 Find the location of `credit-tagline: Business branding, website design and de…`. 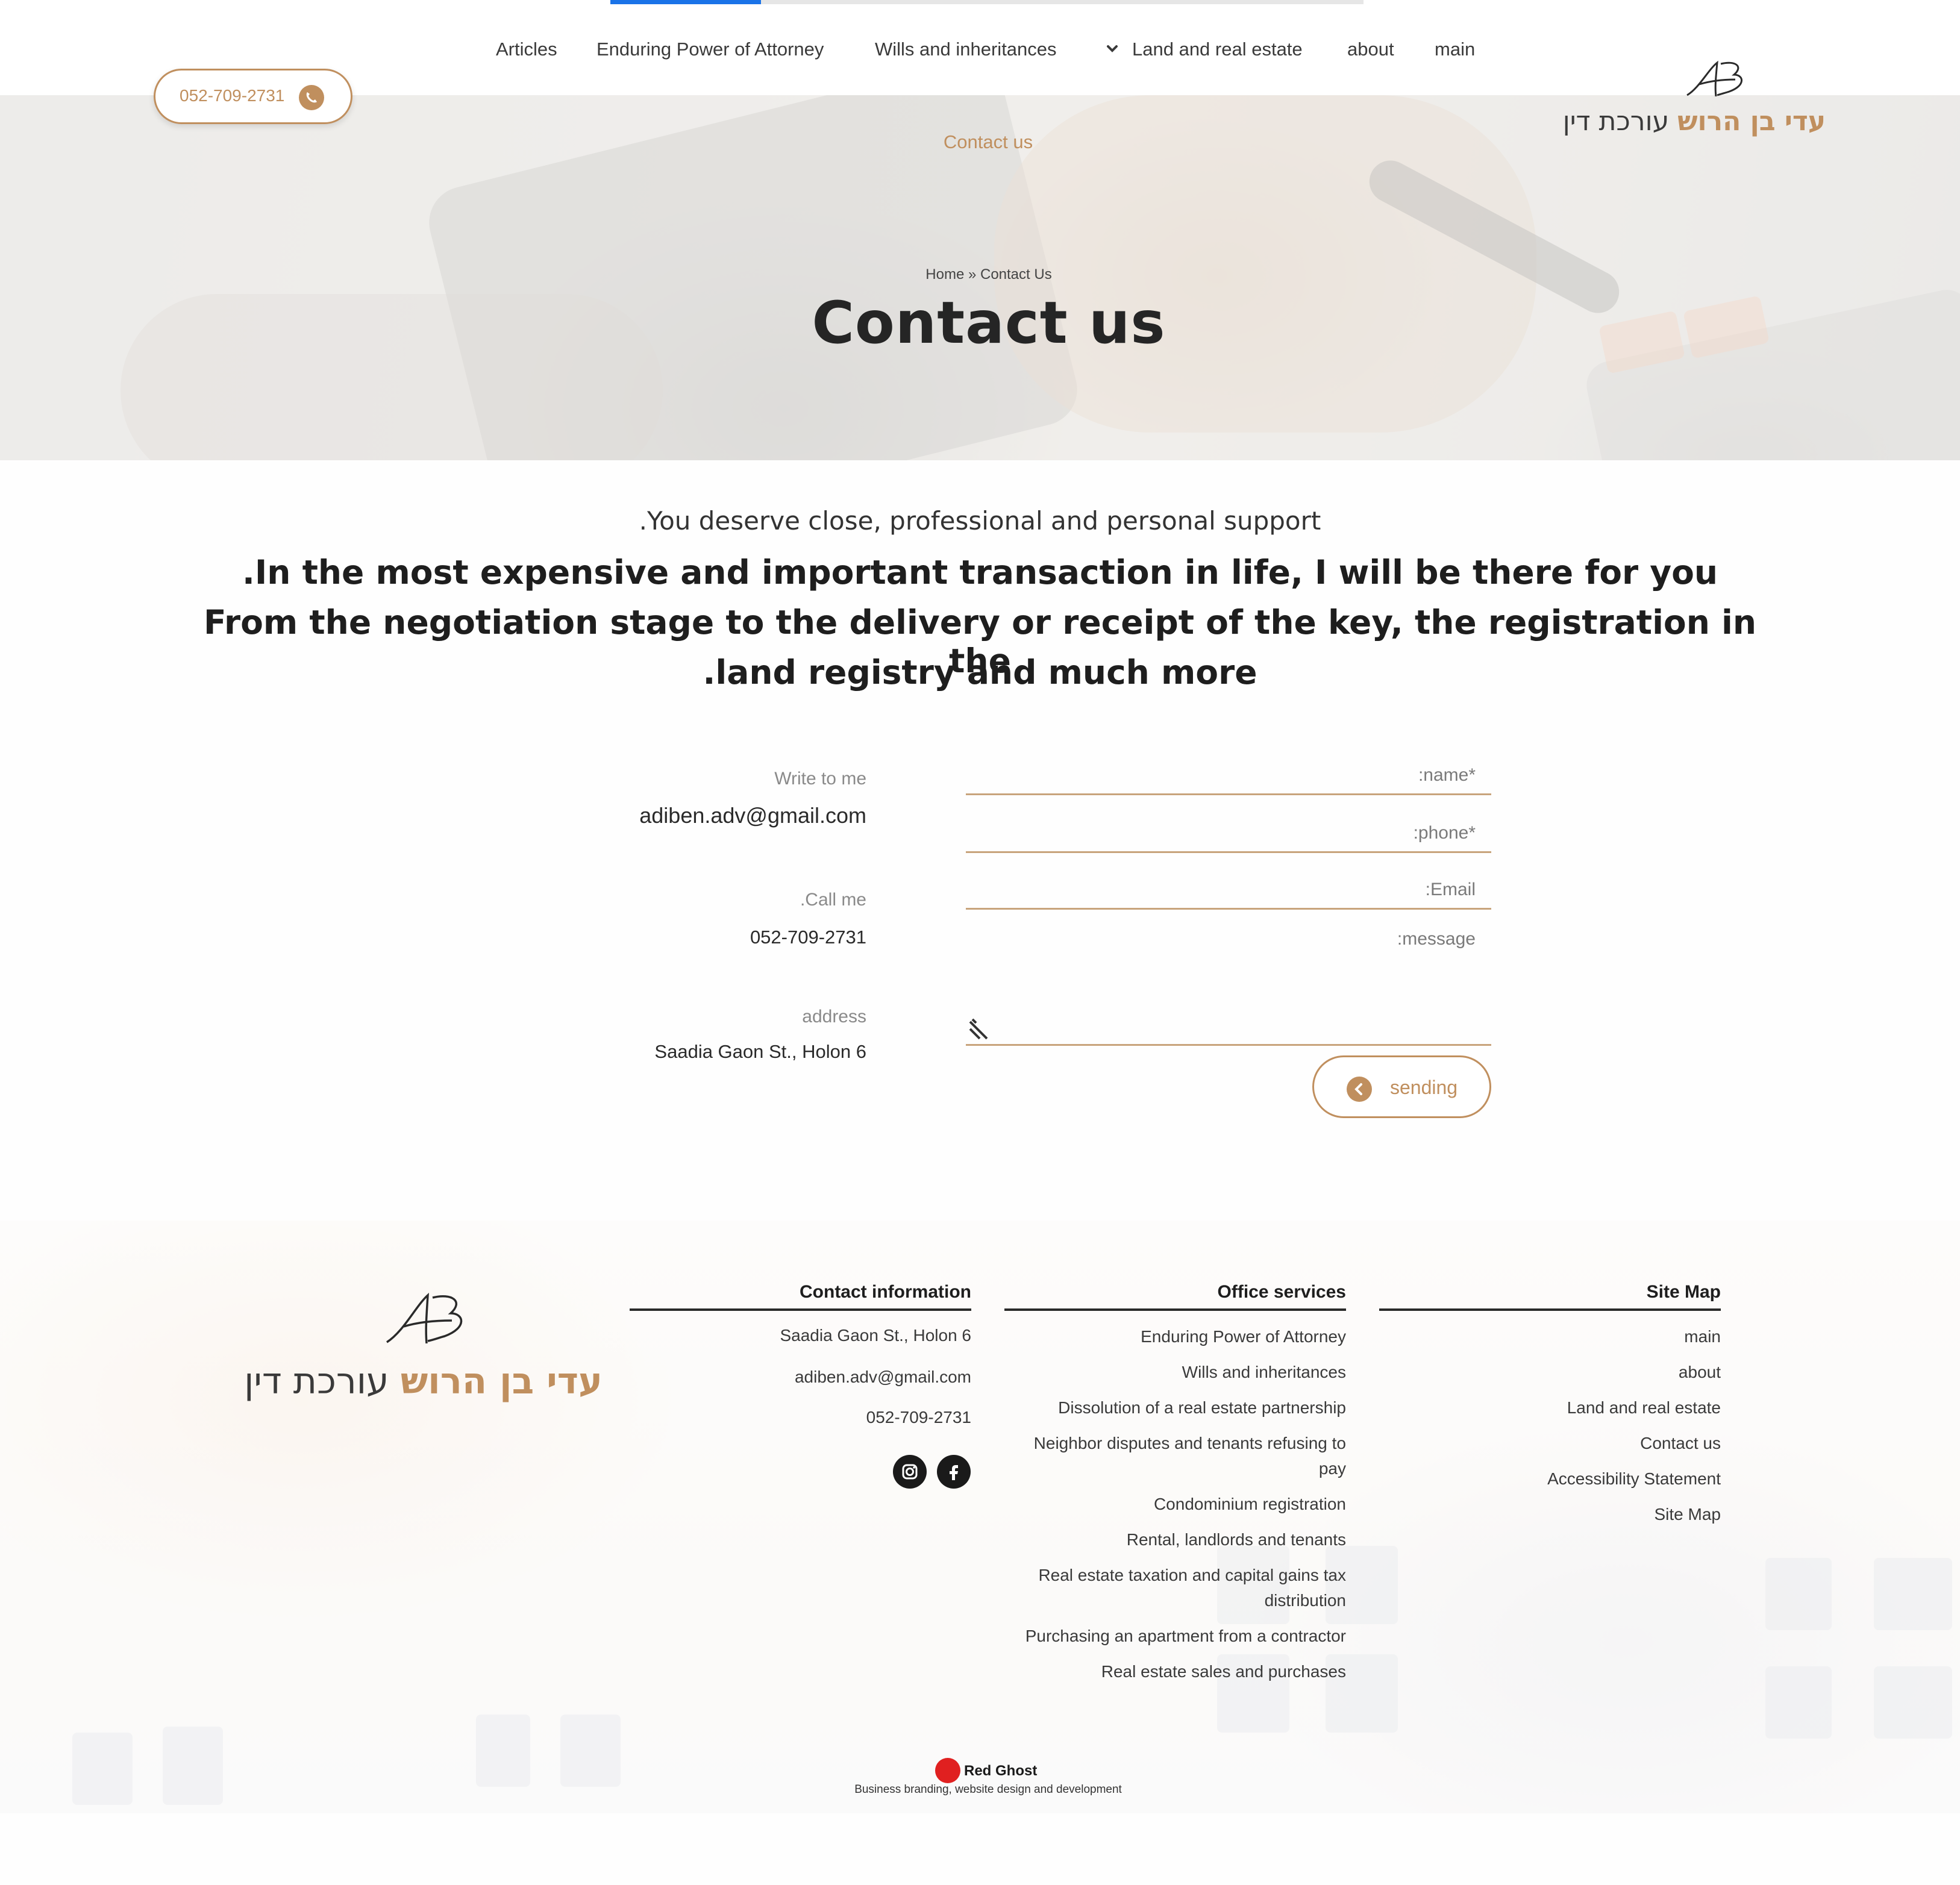

credit-tagline: Business branding, website design and de… is located at coordinates (988, 1789).